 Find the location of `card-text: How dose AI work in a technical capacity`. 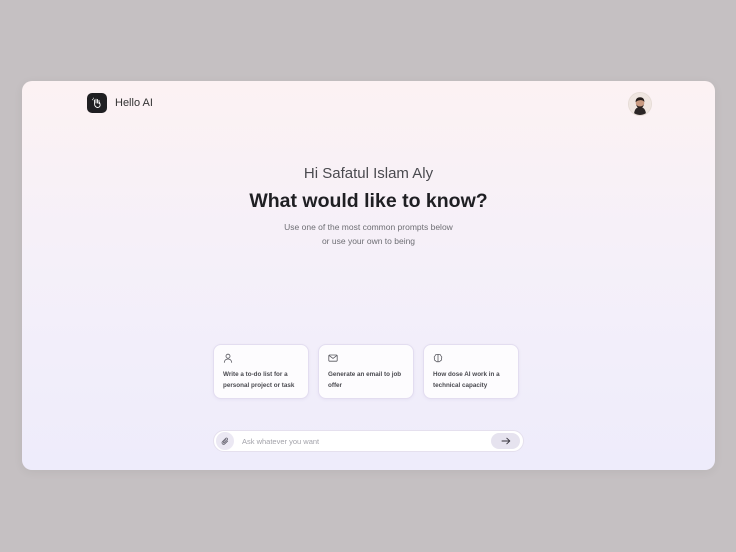

card-text: How dose AI work in a technical capacity is located at coordinates (466, 380).